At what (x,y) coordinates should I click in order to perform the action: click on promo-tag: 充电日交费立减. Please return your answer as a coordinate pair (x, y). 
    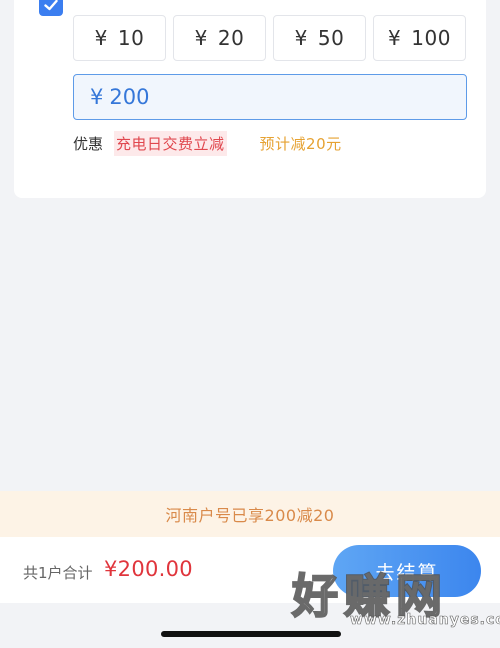
    Looking at the image, I should click on (170, 143).